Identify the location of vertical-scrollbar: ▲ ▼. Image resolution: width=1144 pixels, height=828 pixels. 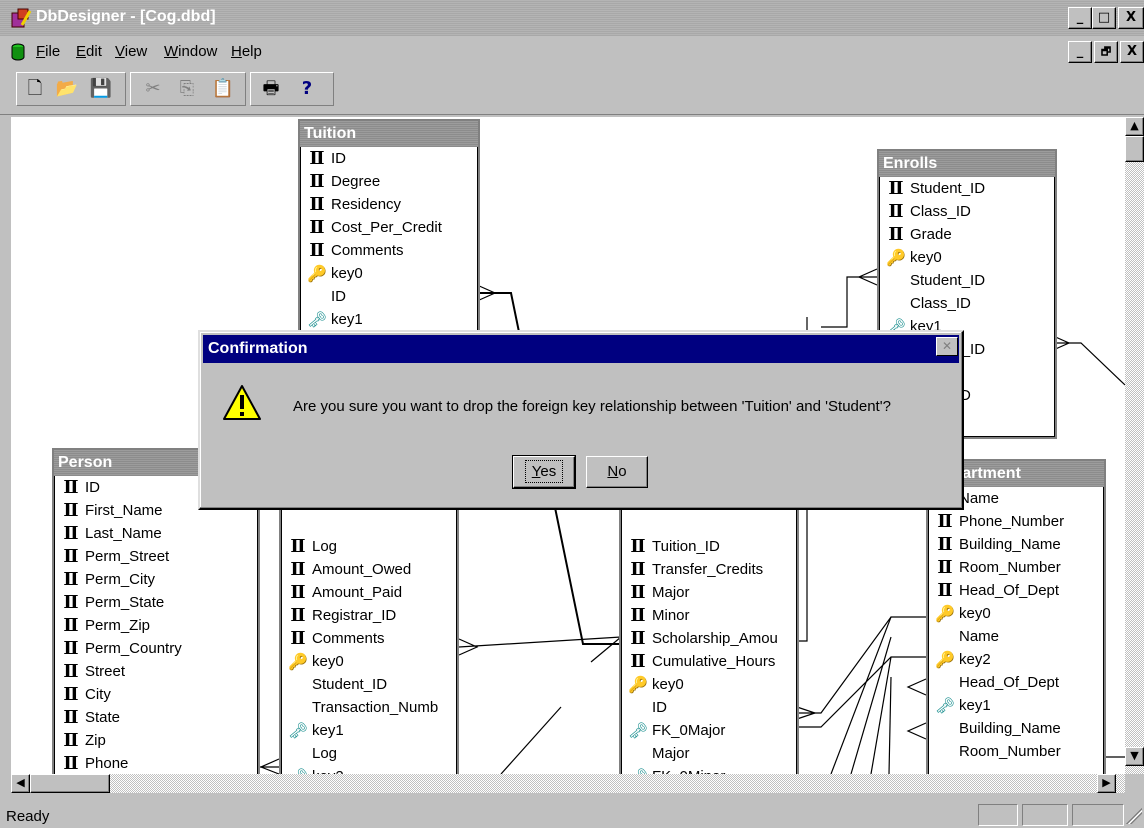
(1134, 445).